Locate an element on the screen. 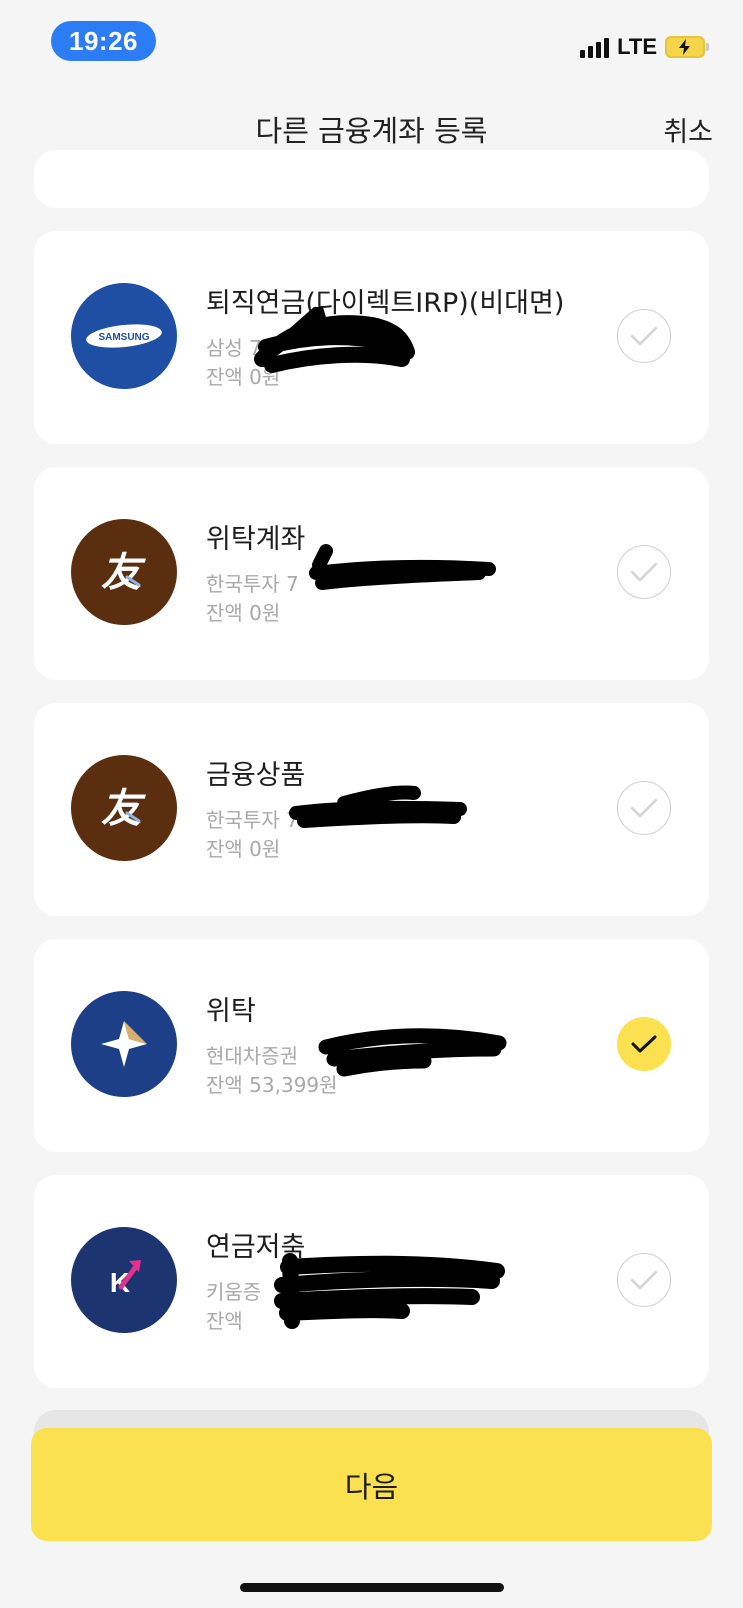  account-card: 友 위탁계좌 한국투자 7 잔액 0원 is located at coordinates (371, 573).